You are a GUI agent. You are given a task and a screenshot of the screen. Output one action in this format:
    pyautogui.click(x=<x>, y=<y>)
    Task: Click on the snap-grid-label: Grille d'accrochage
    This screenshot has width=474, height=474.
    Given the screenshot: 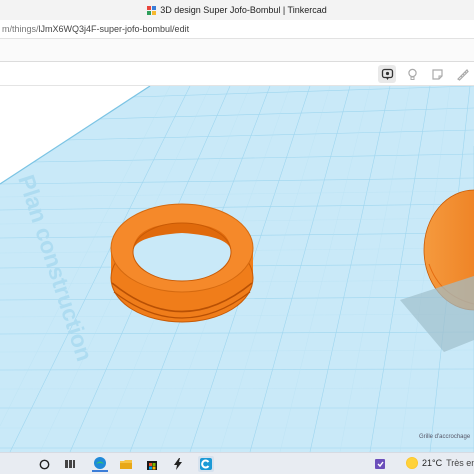 What is the action you would take?
    pyautogui.click(x=444, y=437)
    